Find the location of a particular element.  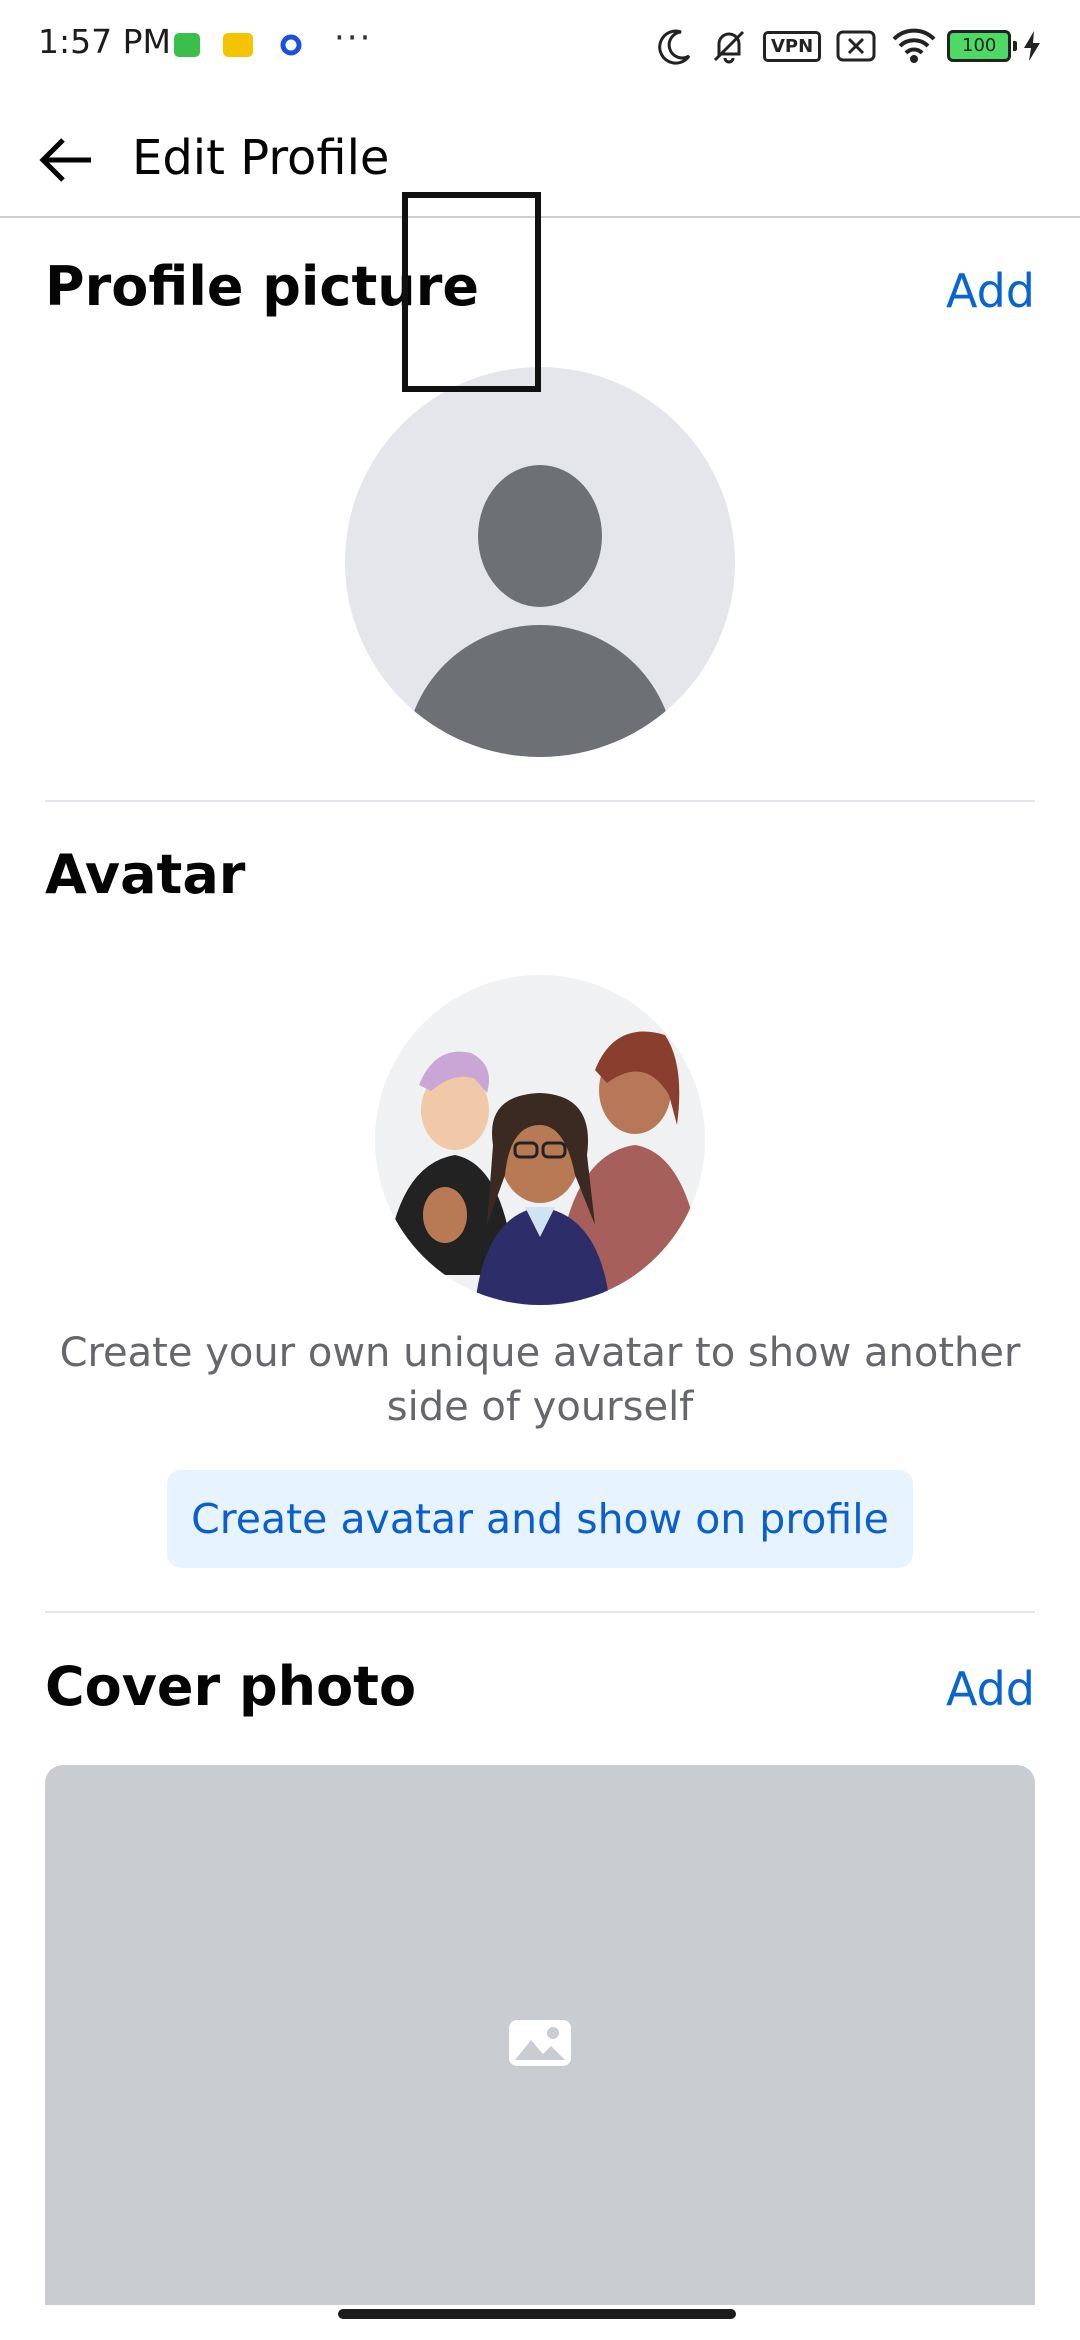

page-title: Edit Profile is located at coordinates (261, 158).